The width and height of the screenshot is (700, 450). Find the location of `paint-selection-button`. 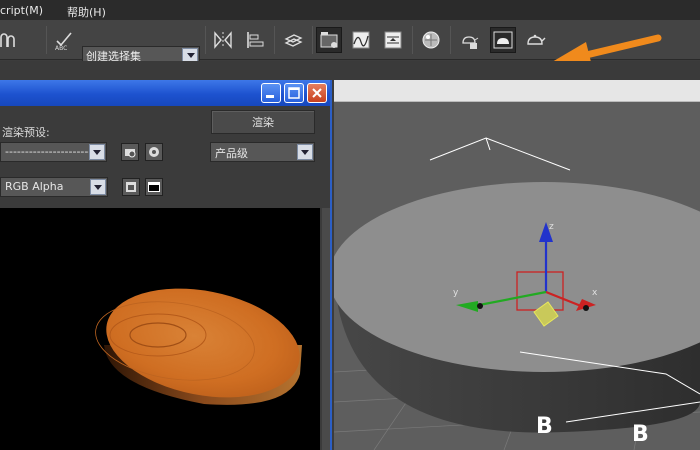

paint-selection-button is located at coordinates (10, 40).